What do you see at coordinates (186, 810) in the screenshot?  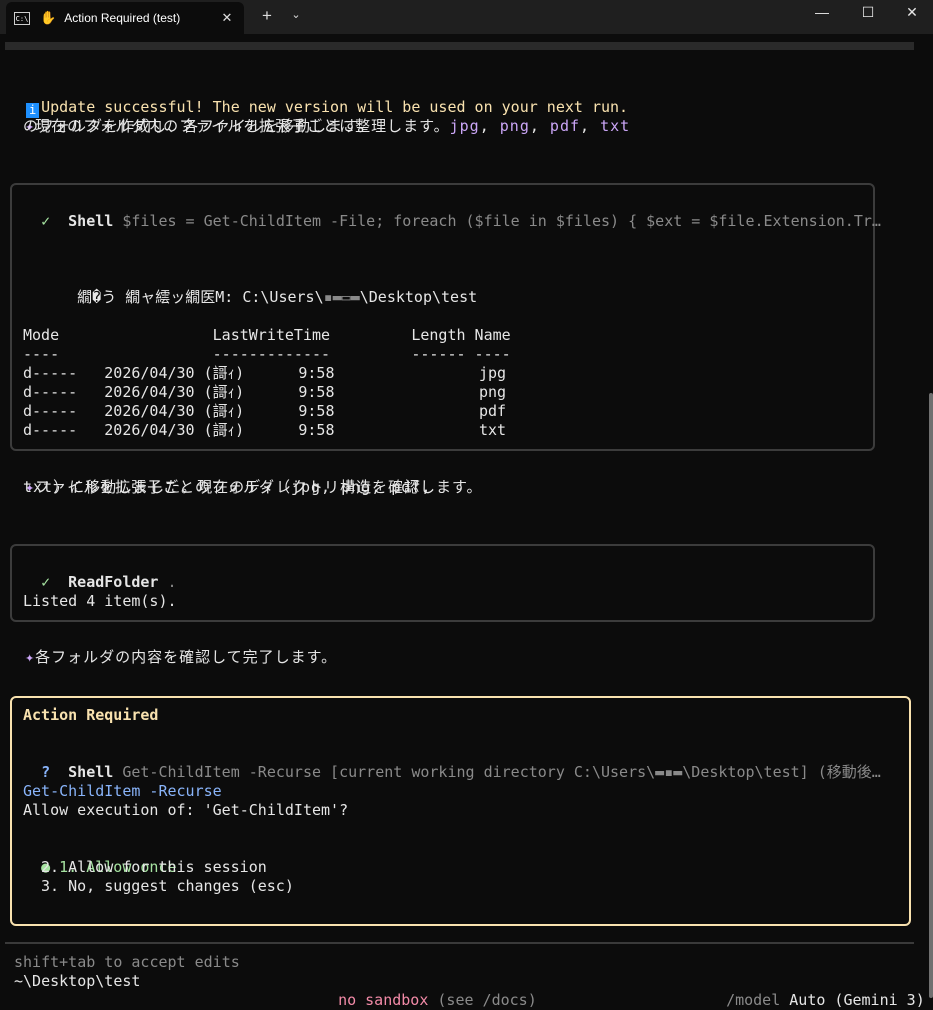 I see `action-prompt: Allow execution of: 'Get-ChildItem'?` at bounding box center [186, 810].